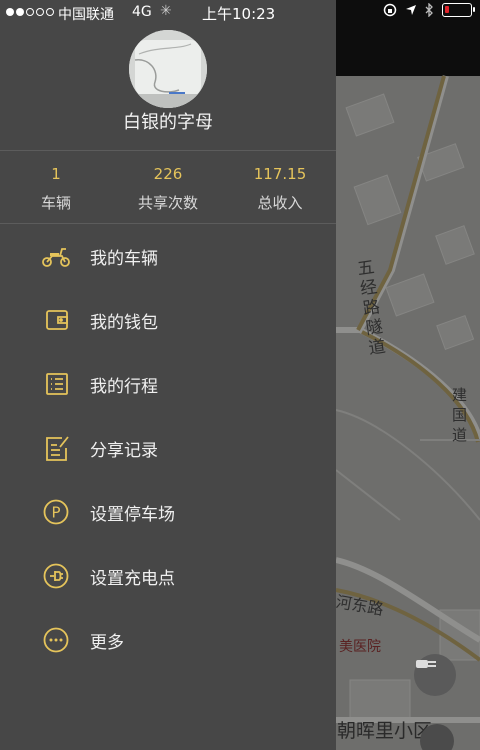  I want to click on menu-item-my-trips: 我的行程, so click(168, 384).